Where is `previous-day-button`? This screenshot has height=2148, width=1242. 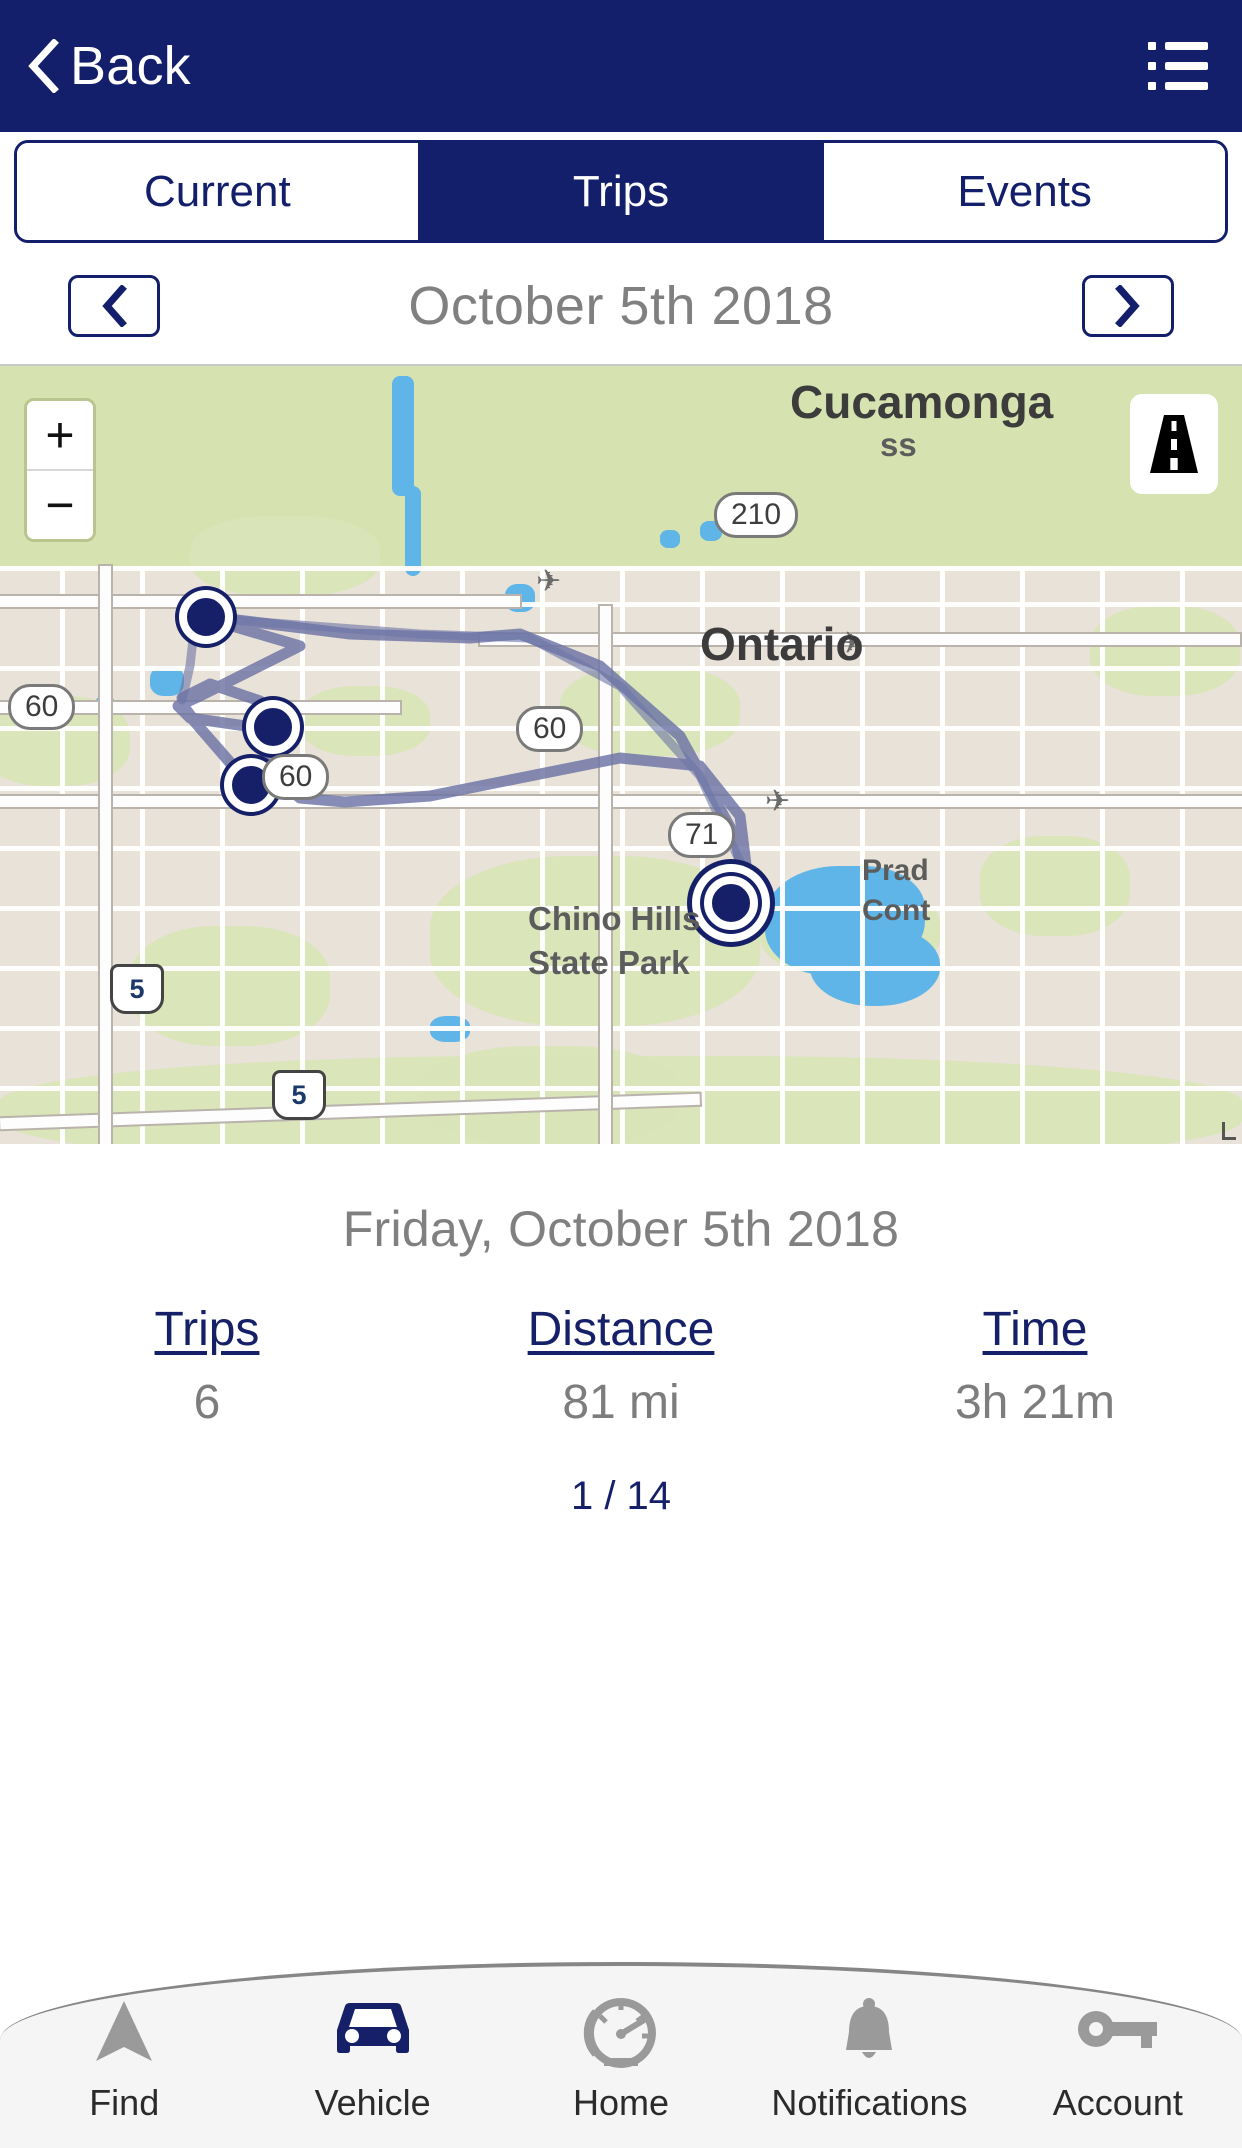 previous-day-button is located at coordinates (114, 306).